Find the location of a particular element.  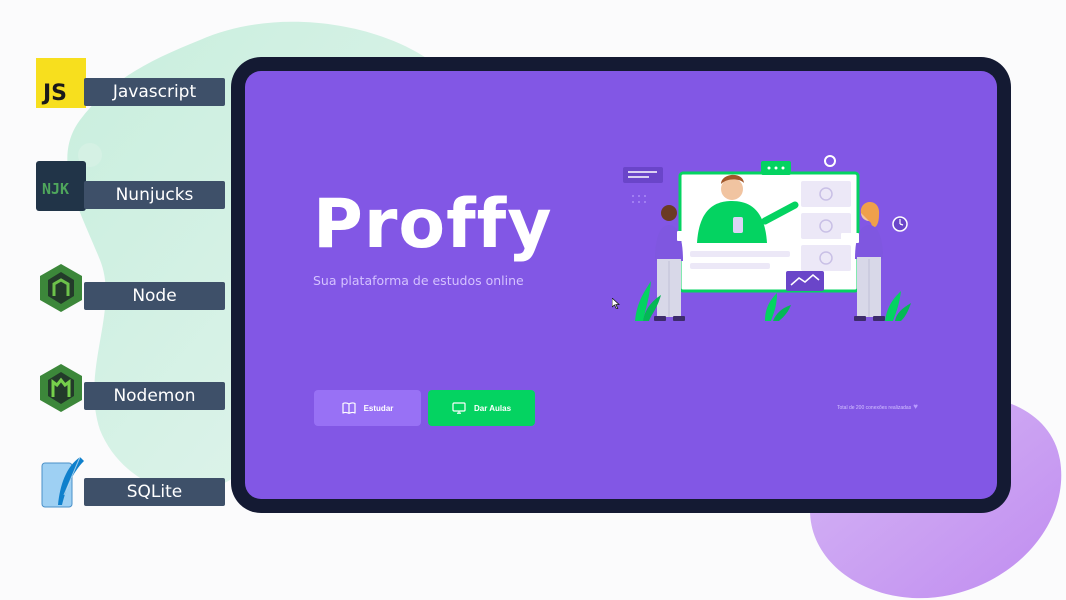

proffy-logo: Proffy is located at coordinates (433, 224).